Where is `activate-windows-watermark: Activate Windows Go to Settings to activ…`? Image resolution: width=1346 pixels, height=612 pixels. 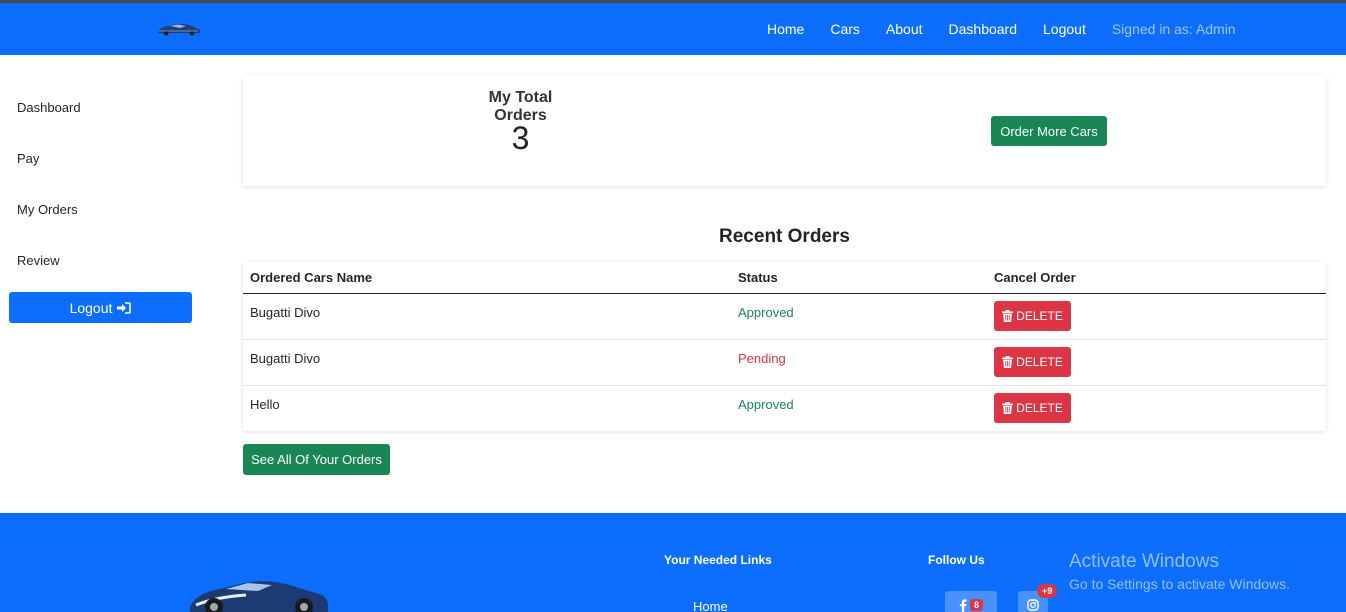
activate-windows-watermark: Activate Windows Go to Settings to activ… is located at coordinates (1179, 571).